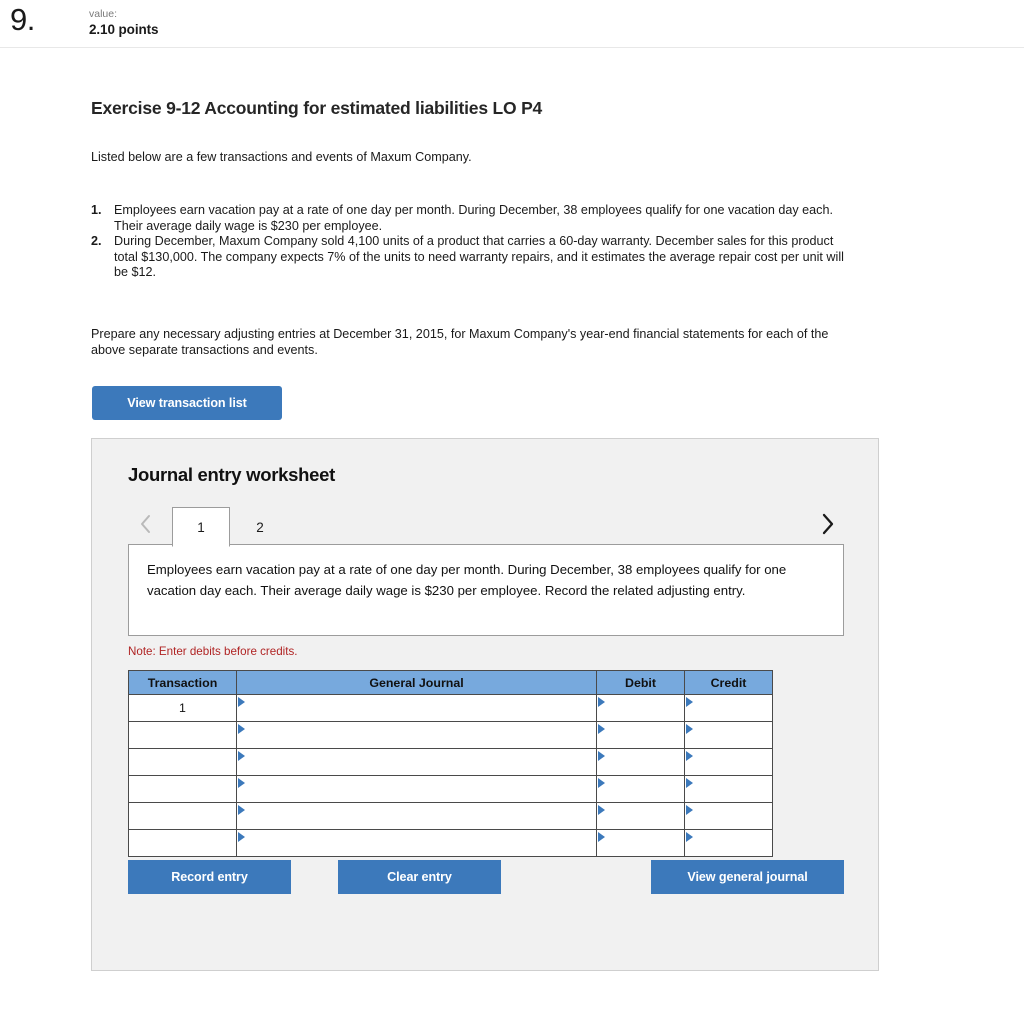  I want to click on list-item-number: 1., so click(96, 210).